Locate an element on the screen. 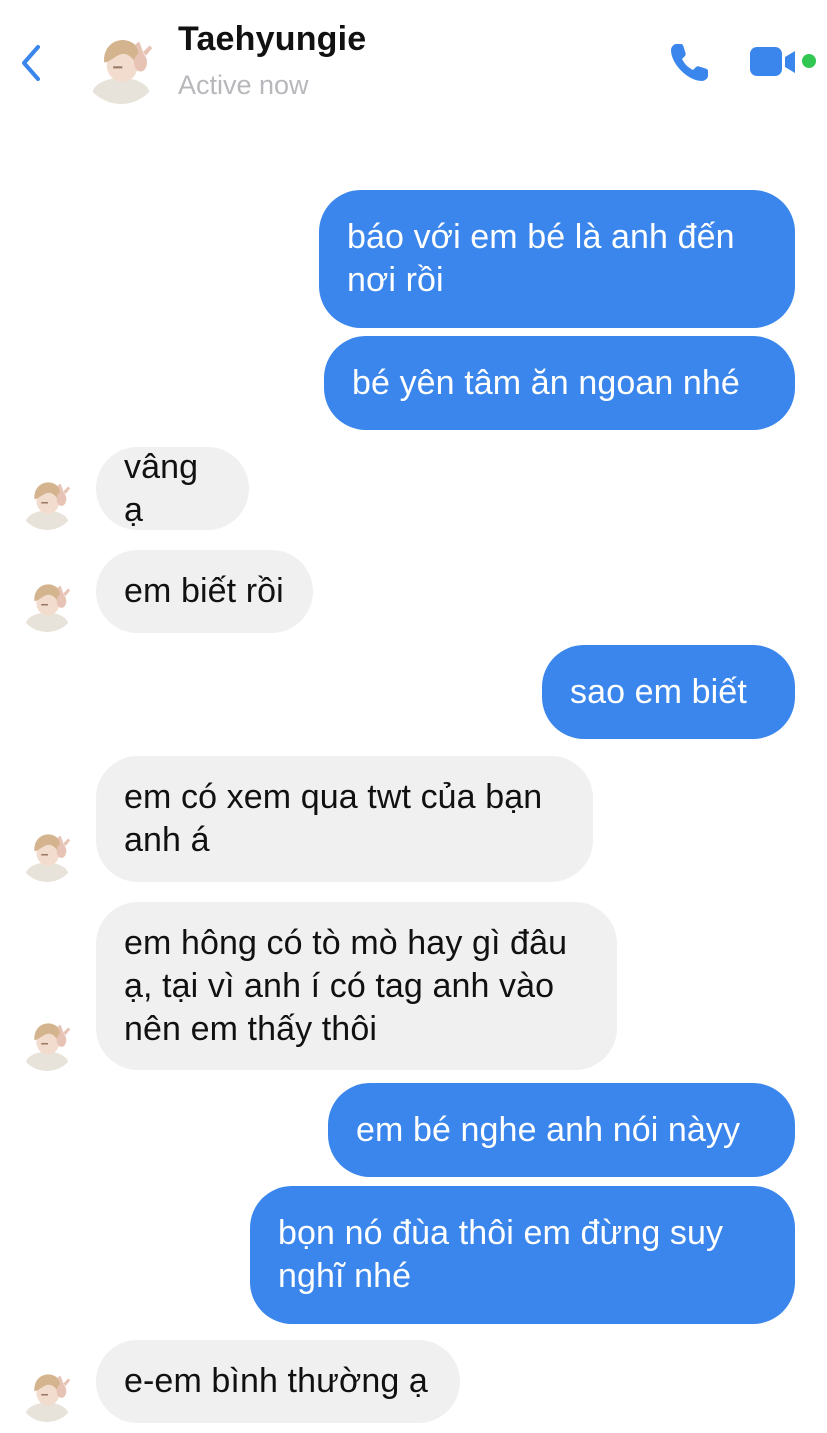 This screenshot has width=827, height=1433. outgoing-message: bé yên tâm ăn ngoan nhé is located at coordinates (559, 383).